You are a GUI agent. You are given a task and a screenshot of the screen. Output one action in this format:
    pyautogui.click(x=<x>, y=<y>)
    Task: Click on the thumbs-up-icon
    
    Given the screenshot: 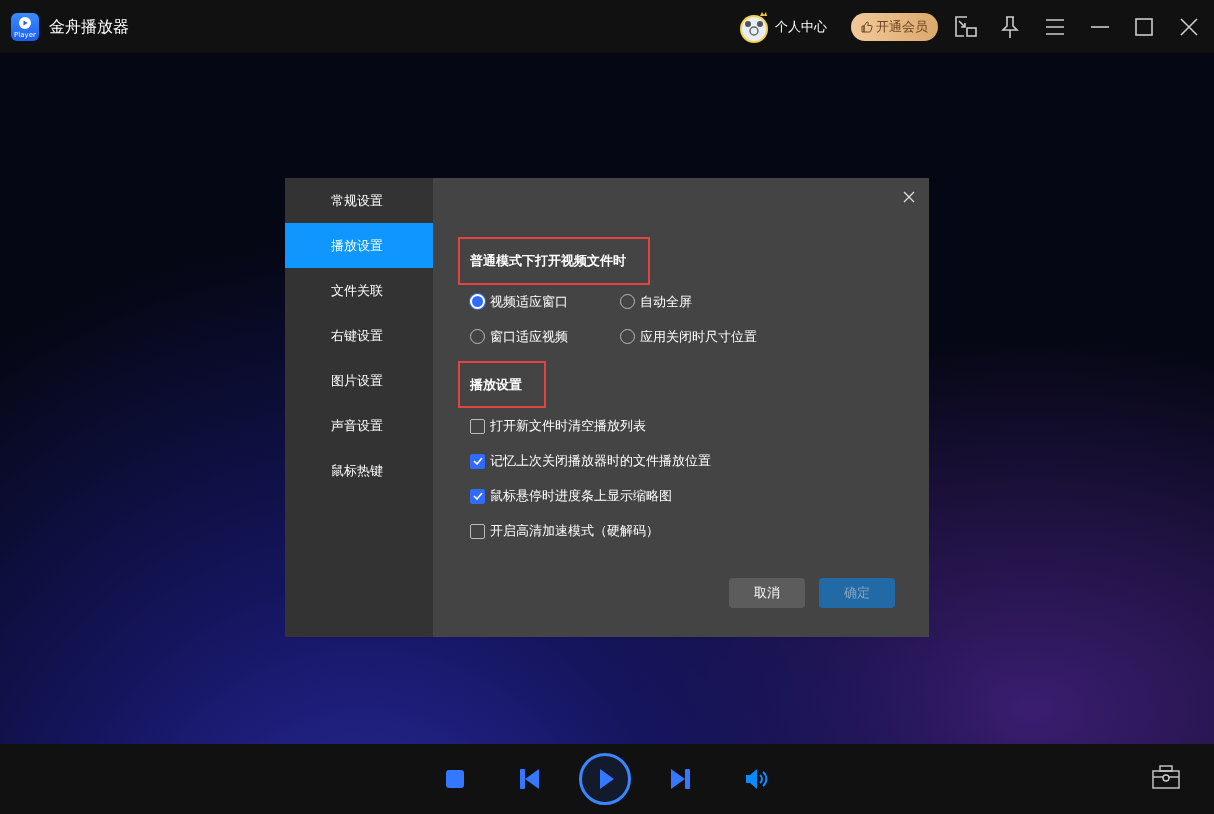 What is the action you would take?
    pyautogui.click(x=867, y=26)
    